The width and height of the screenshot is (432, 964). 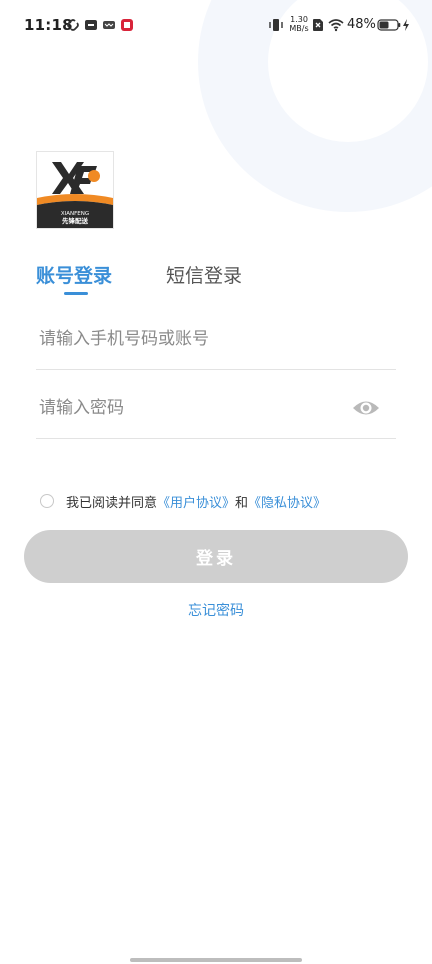 What do you see at coordinates (76, 293) in the screenshot?
I see `active-tab-indicator` at bounding box center [76, 293].